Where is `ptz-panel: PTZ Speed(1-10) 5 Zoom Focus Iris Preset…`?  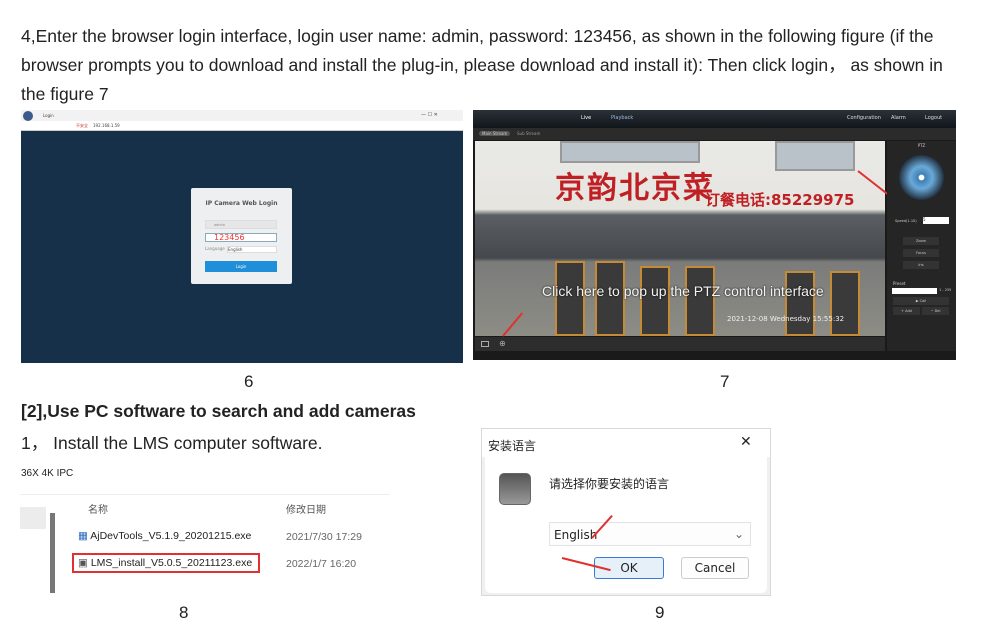 ptz-panel: PTZ Speed(1-10) 5 Zoom Focus Iris Preset… is located at coordinates (921, 246).